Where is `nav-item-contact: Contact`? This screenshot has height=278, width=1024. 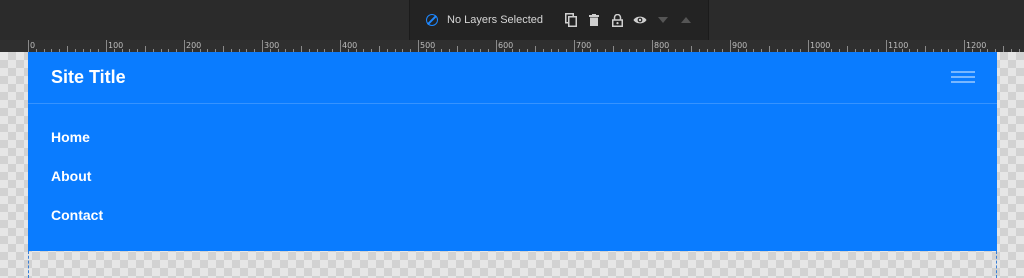 nav-item-contact: Contact is located at coordinates (77, 225).